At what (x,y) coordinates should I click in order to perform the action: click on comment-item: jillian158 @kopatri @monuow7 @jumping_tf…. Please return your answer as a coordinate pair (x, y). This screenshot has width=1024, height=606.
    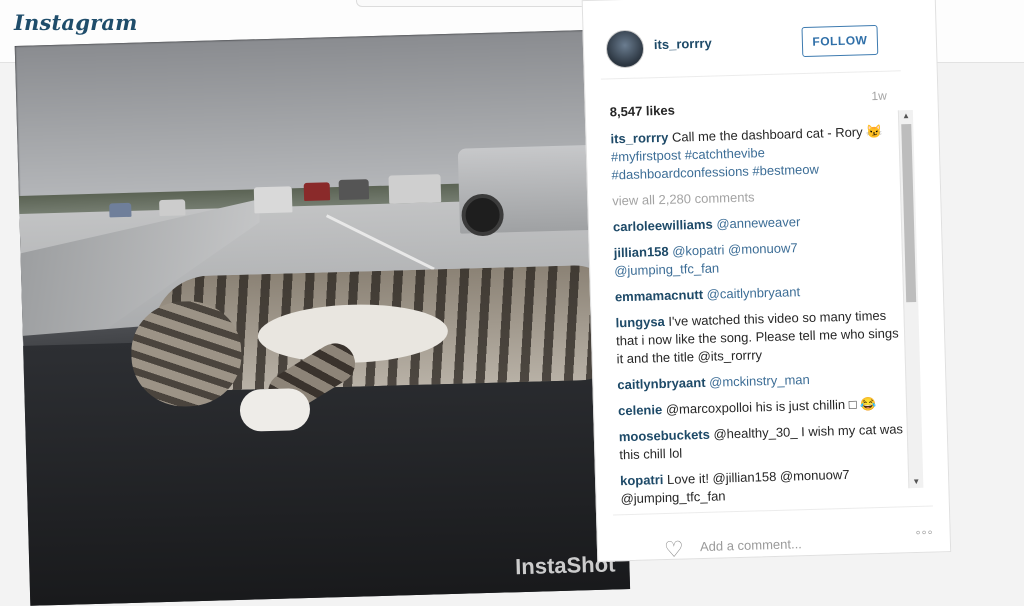
    Looking at the image, I should click on (758, 258).